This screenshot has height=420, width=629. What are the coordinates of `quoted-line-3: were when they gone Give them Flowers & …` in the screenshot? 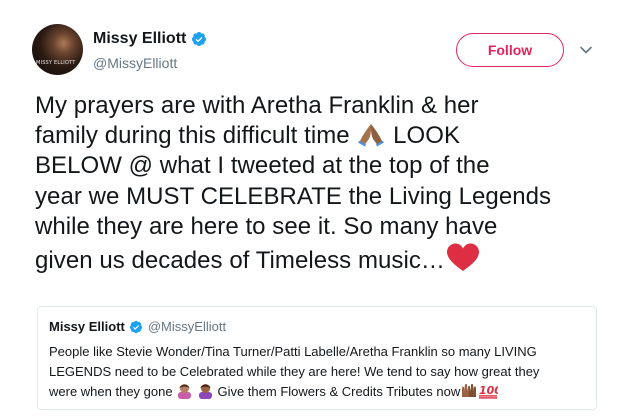 It's located at (319, 392).